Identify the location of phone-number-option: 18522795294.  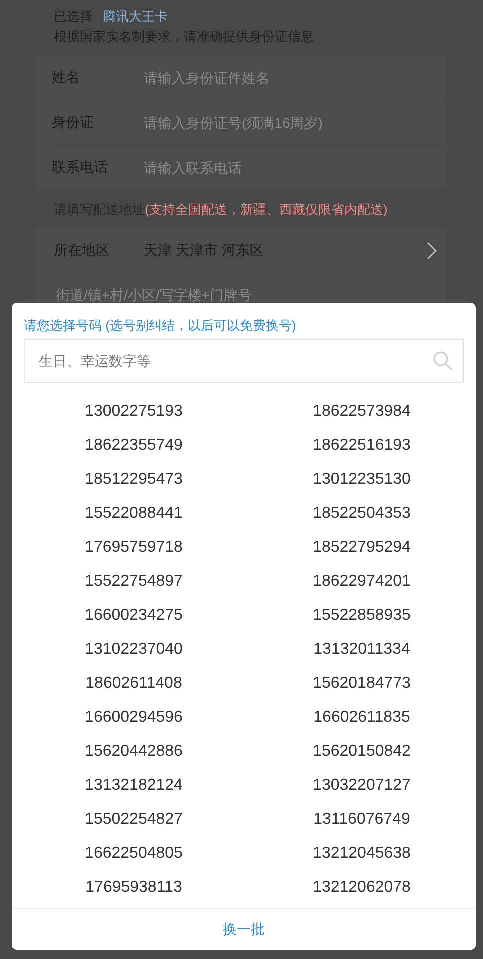
(362, 548).